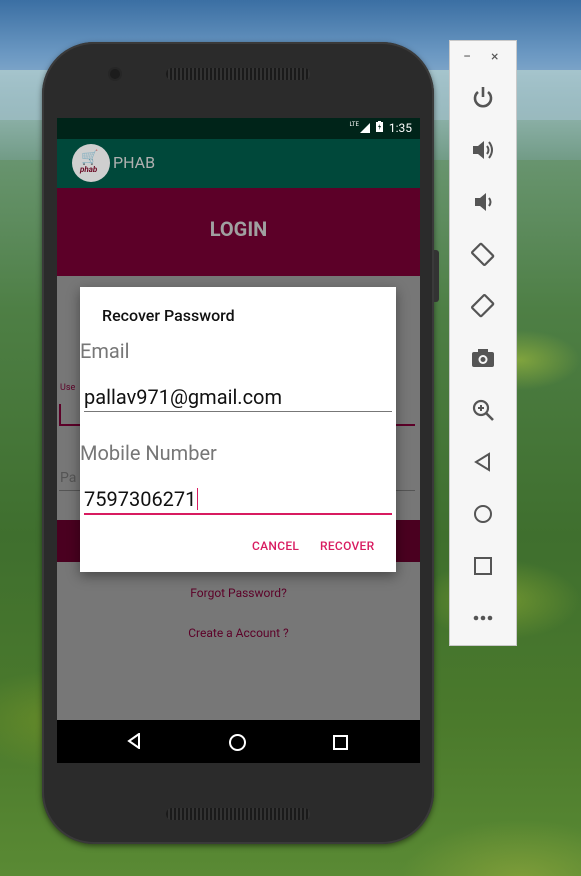 The height and width of the screenshot is (876, 581). I want to click on close-button: ×, so click(494, 57).